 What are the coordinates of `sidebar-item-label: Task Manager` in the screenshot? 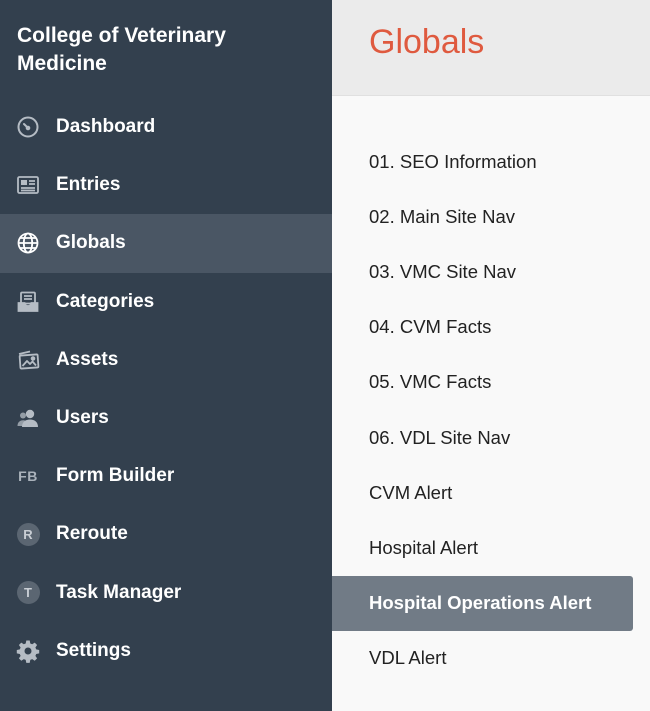 It's located at (119, 592).